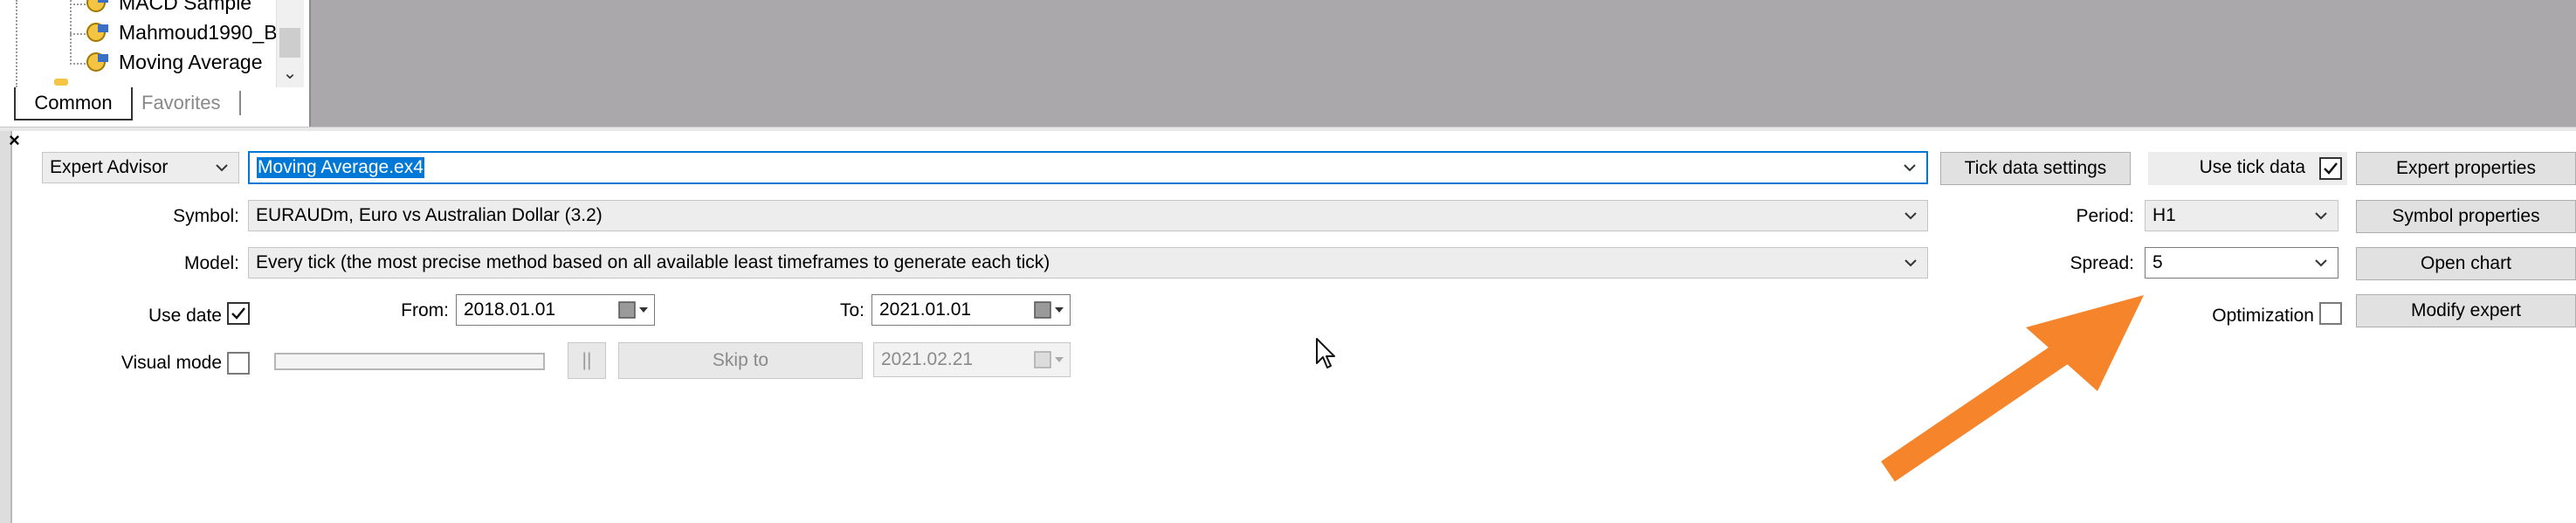  Describe the element at coordinates (1288, 129) in the screenshot. I see `panel-splitter` at that location.